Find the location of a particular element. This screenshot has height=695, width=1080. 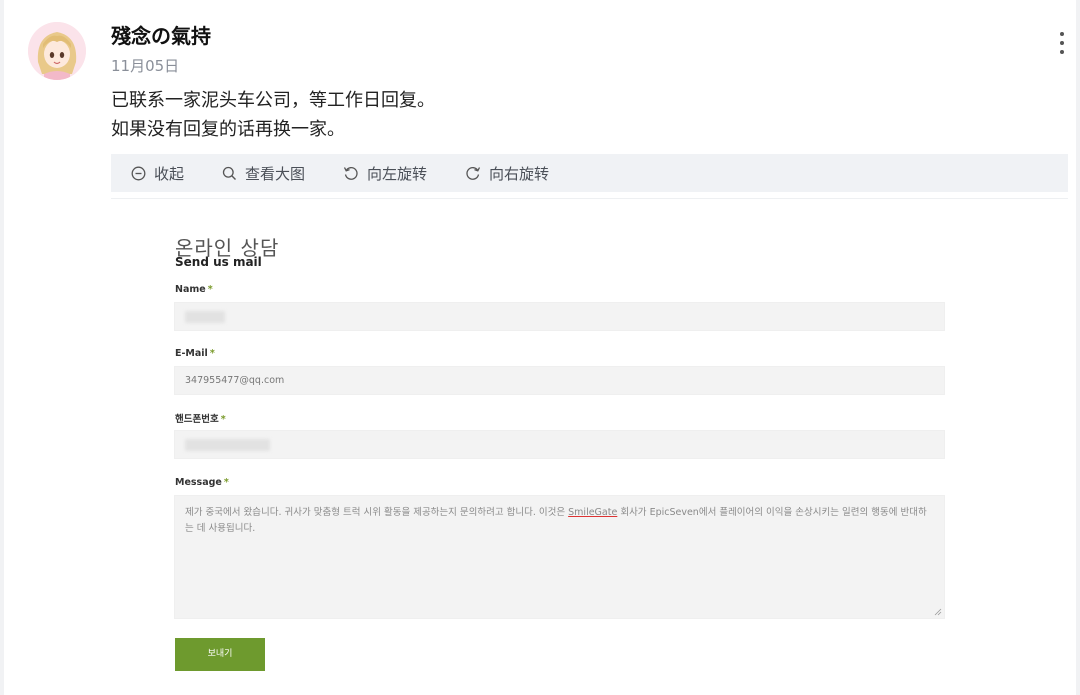

phone-label: 핸드폰번호 * is located at coordinates (200, 418).